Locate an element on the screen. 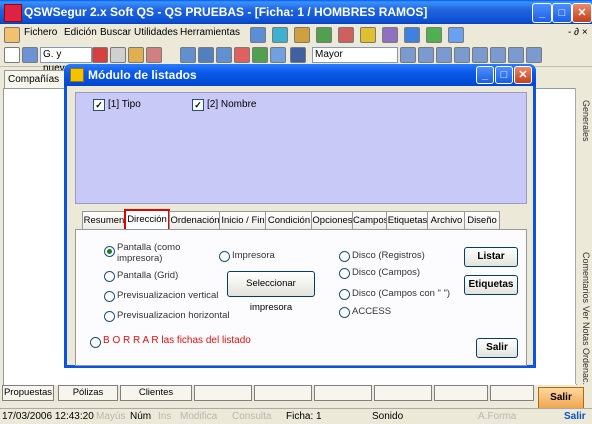 This screenshot has height=424, width=592. folder-icon is located at coordinates (302, 35).